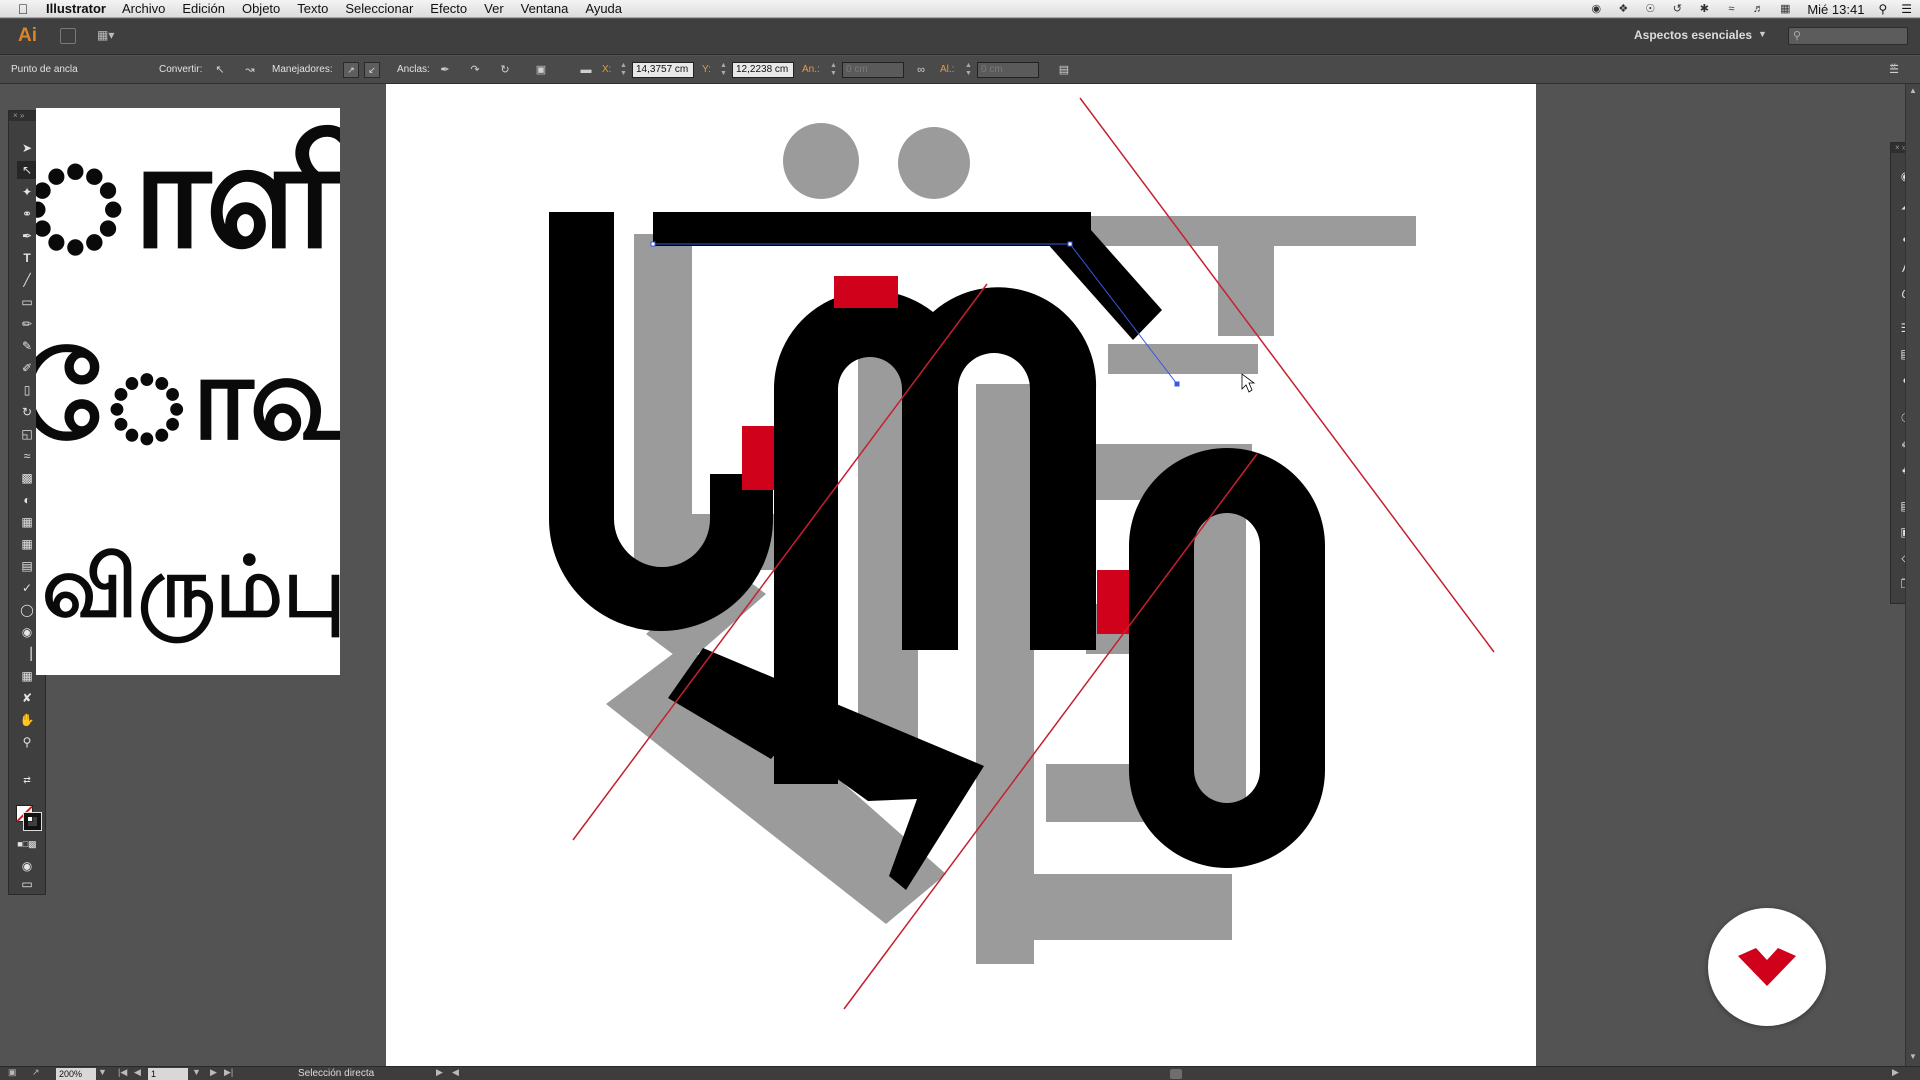  What do you see at coordinates (137, 1072) in the screenshot?
I see `previous-artboard-icon: ◀` at bounding box center [137, 1072].